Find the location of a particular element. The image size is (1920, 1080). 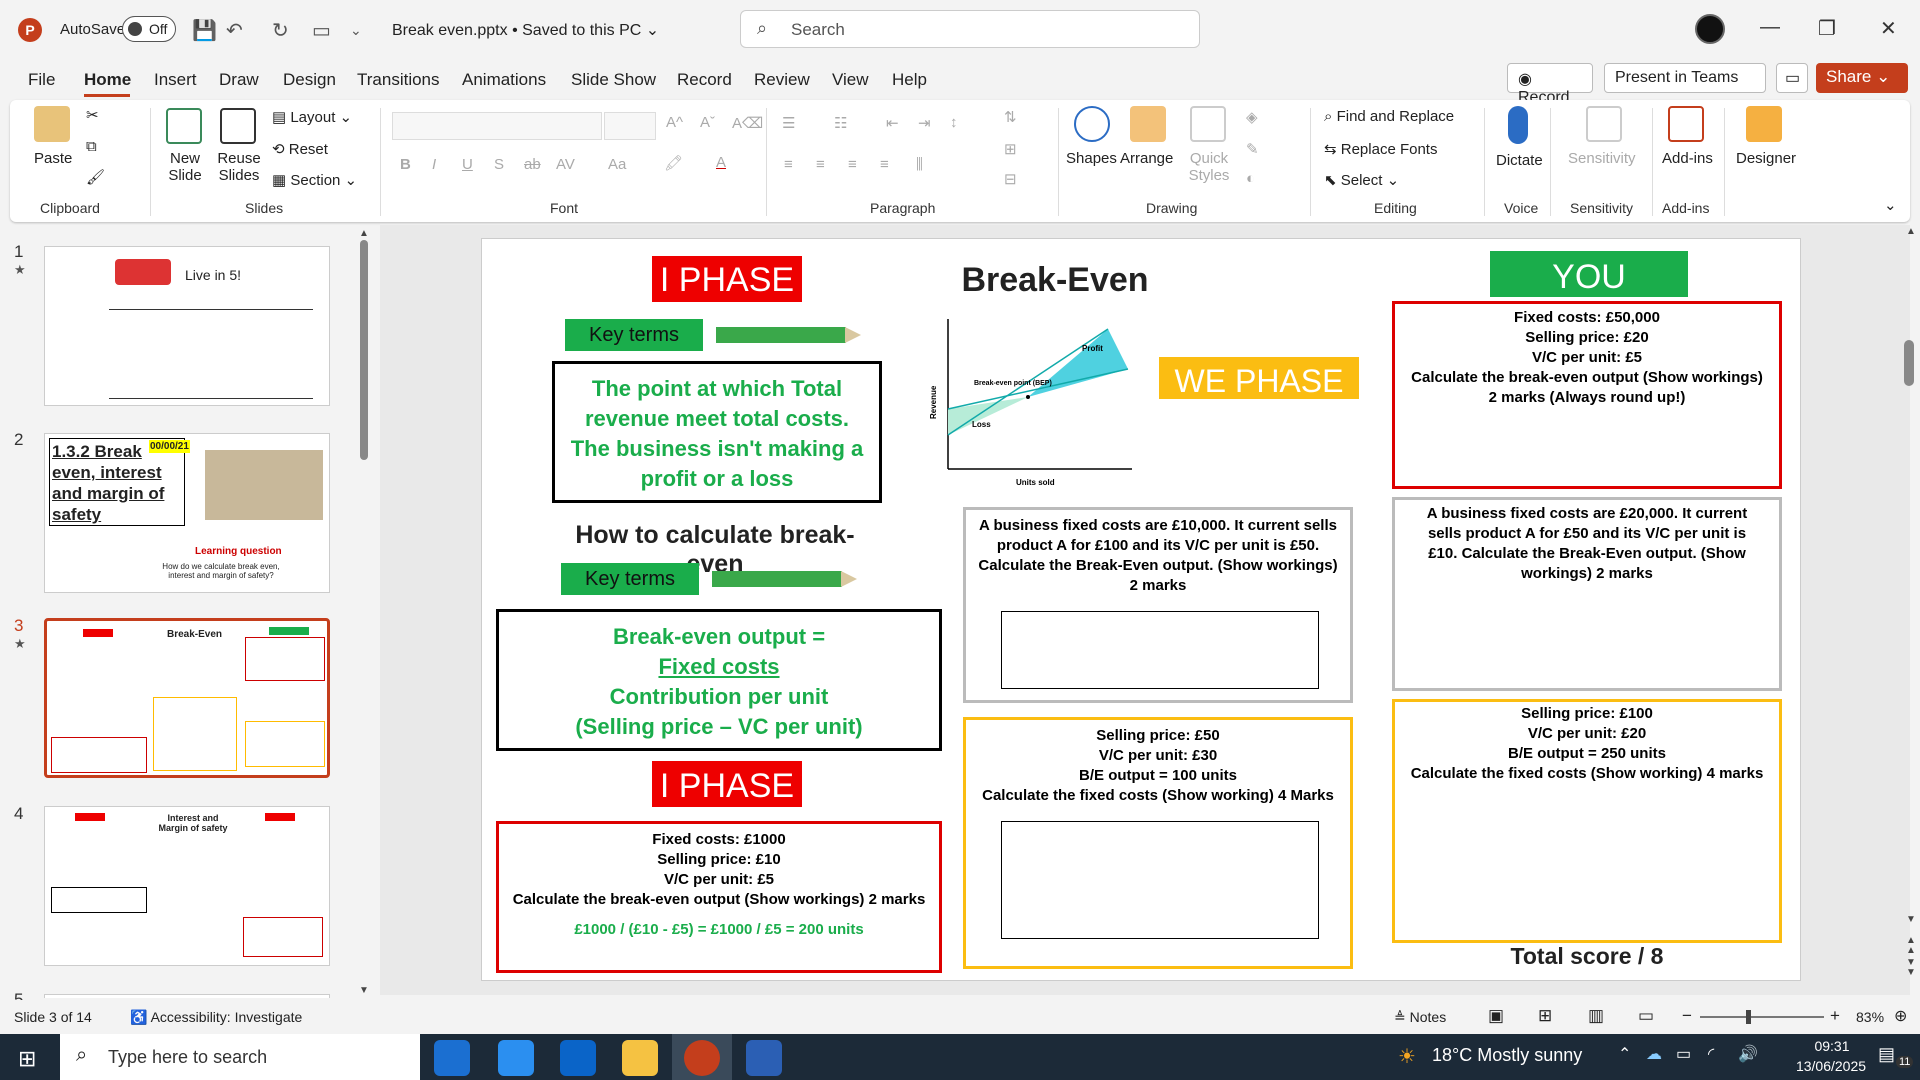

arrange-icon is located at coordinates (1148, 124).